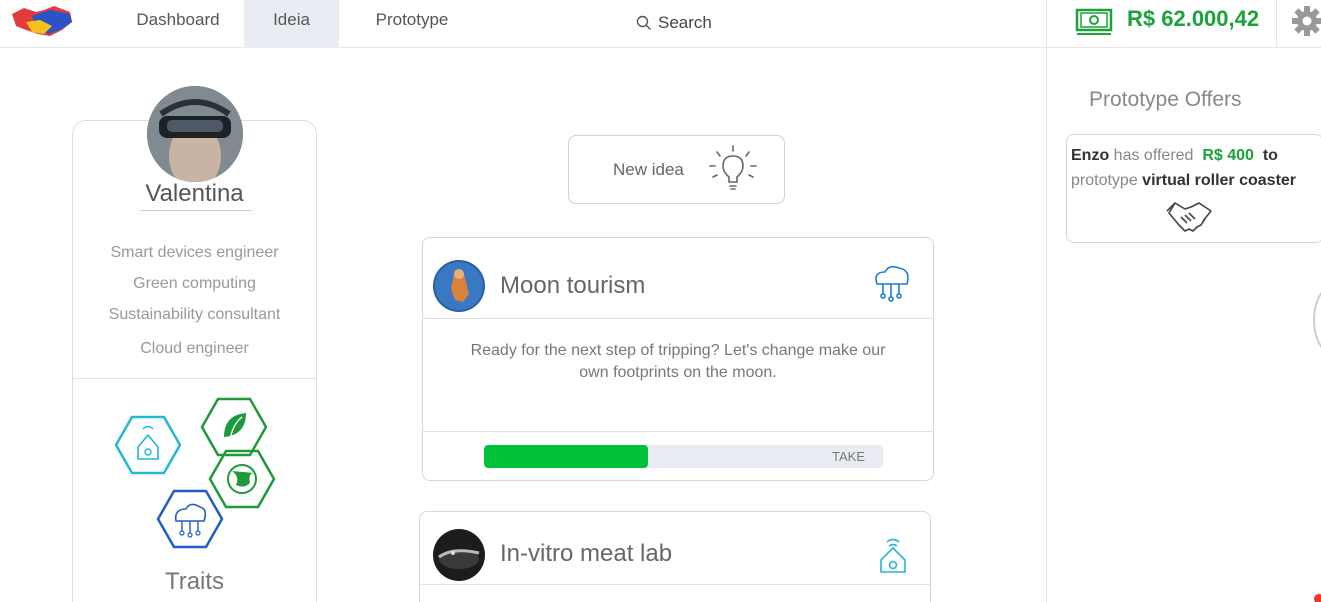 Image resolution: width=1321 pixels, height=602 pixels. I want to click on idea-title: In-vitro meat lab, so click(586, 553).